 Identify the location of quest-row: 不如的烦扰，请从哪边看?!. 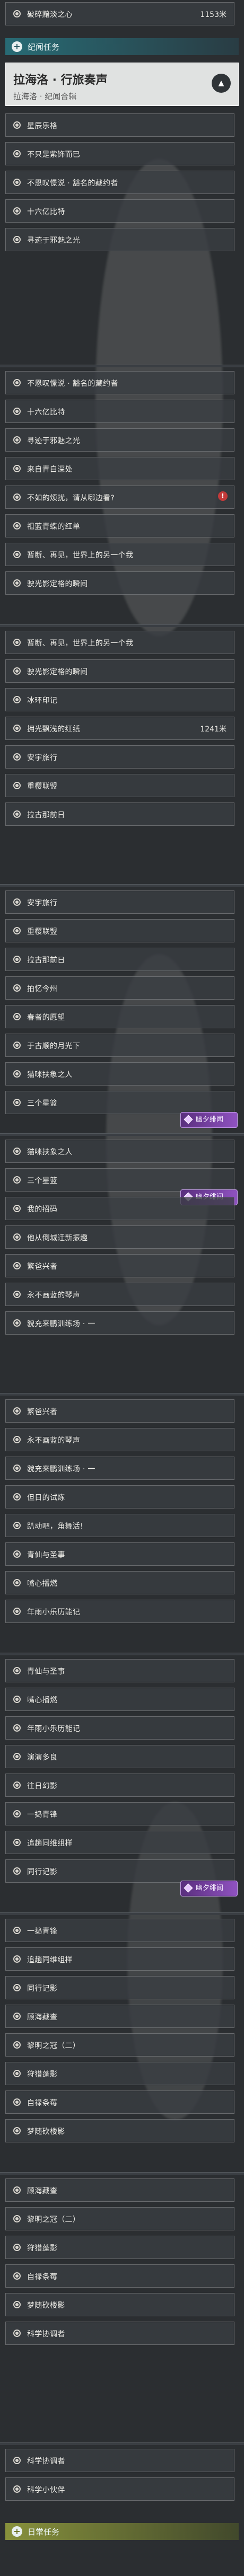
(120, 497).